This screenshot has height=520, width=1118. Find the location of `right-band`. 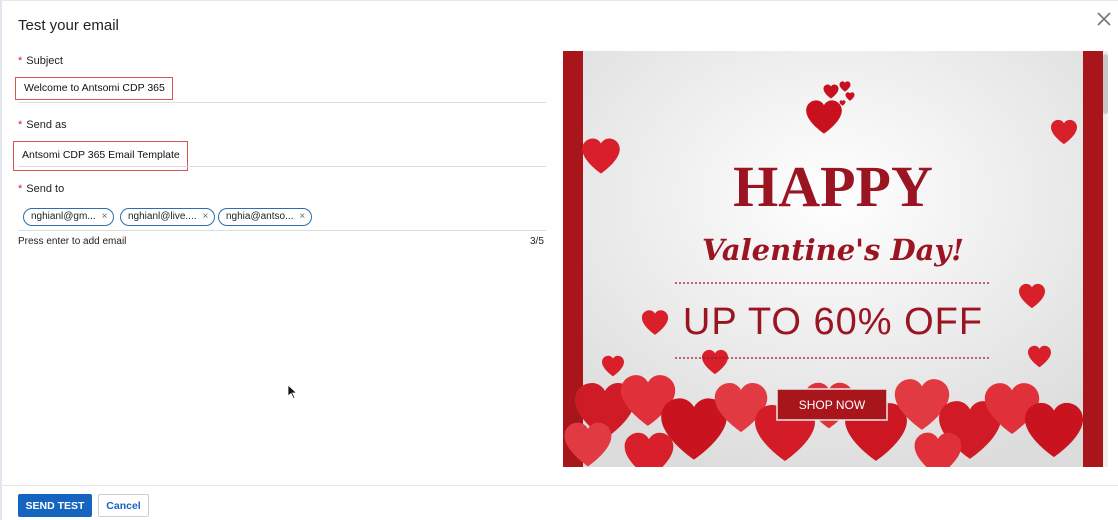

right-band is located at coordinates (1093, 259).